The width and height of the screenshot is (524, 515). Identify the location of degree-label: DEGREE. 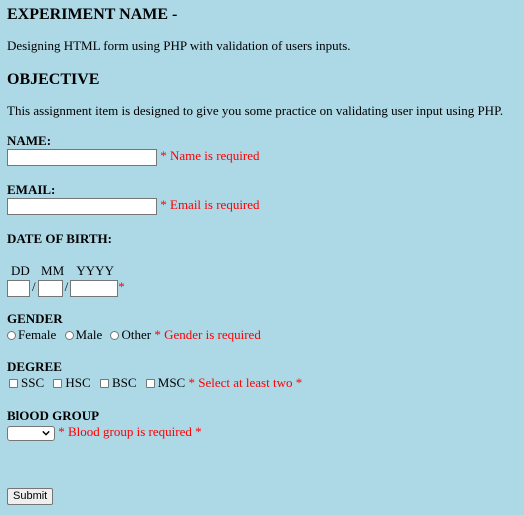
(34, 366).